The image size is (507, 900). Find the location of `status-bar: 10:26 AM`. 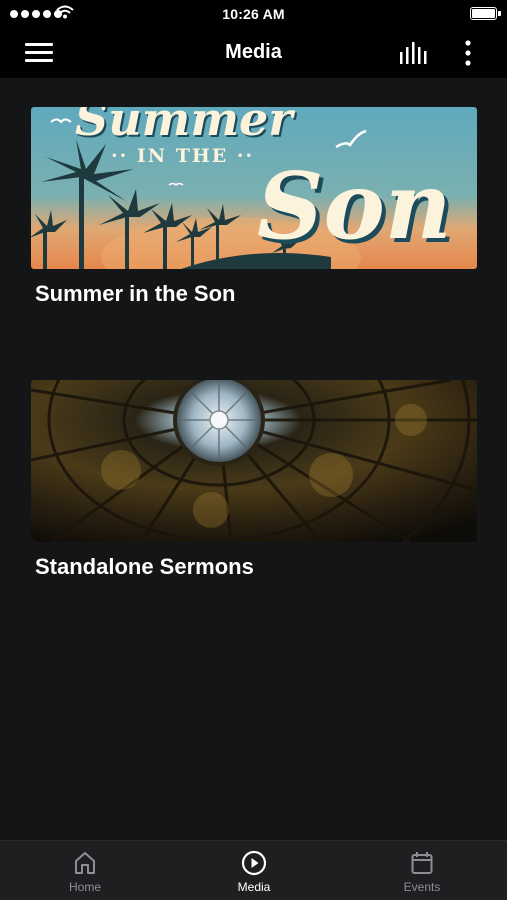

status-bar: 10:26 AM is located at coordinates (253, 14).